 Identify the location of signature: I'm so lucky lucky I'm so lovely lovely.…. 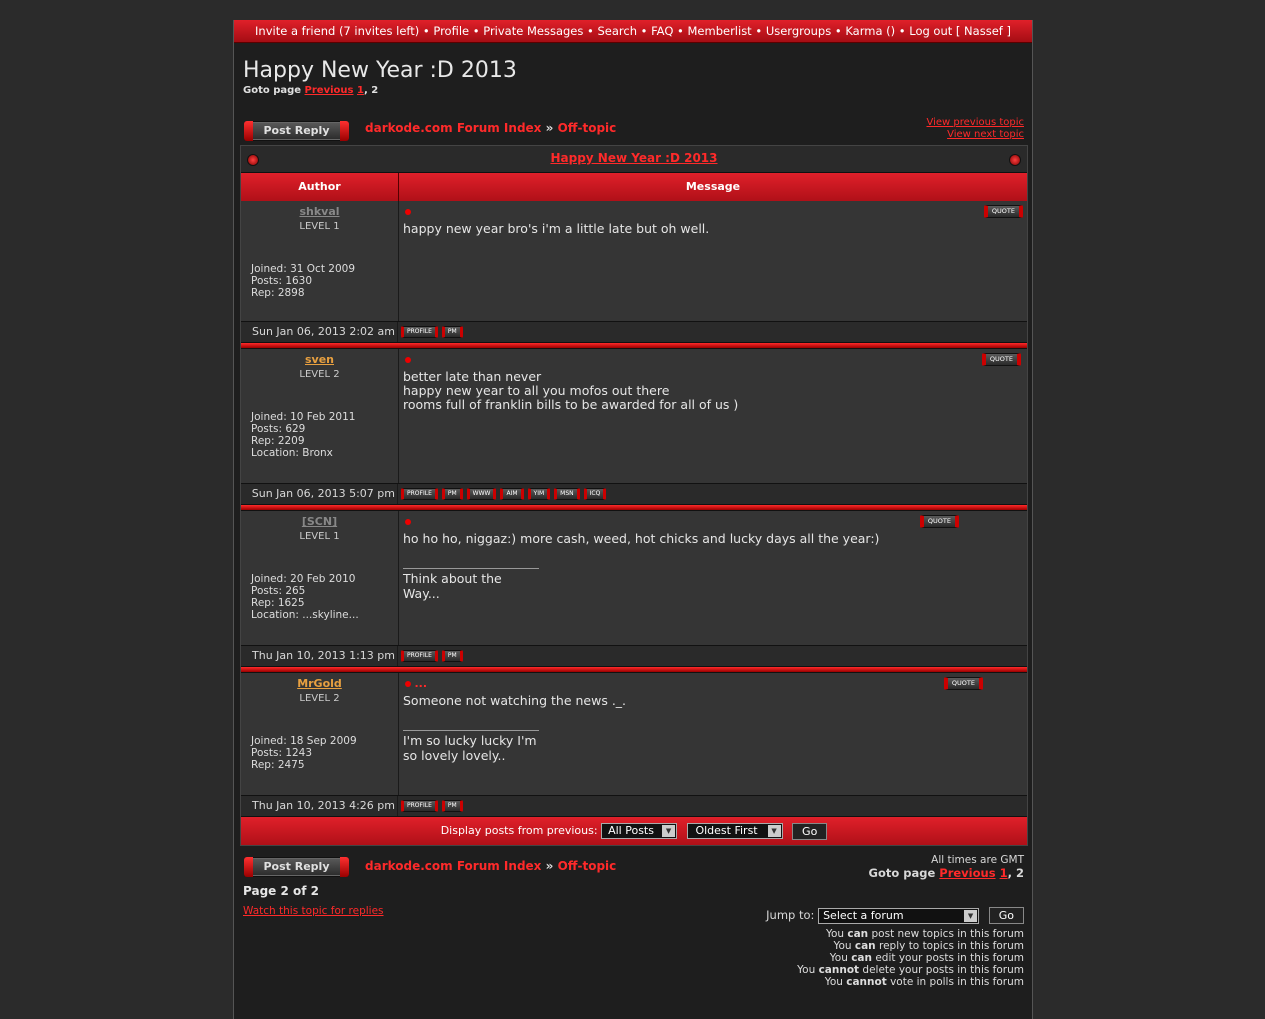
(471, 746).